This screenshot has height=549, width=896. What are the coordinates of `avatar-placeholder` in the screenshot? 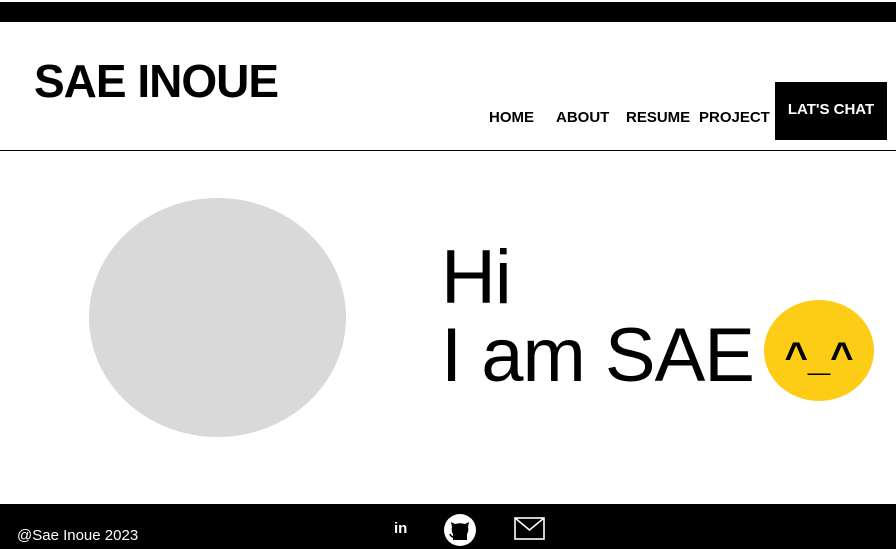 It's located at (217, 317).